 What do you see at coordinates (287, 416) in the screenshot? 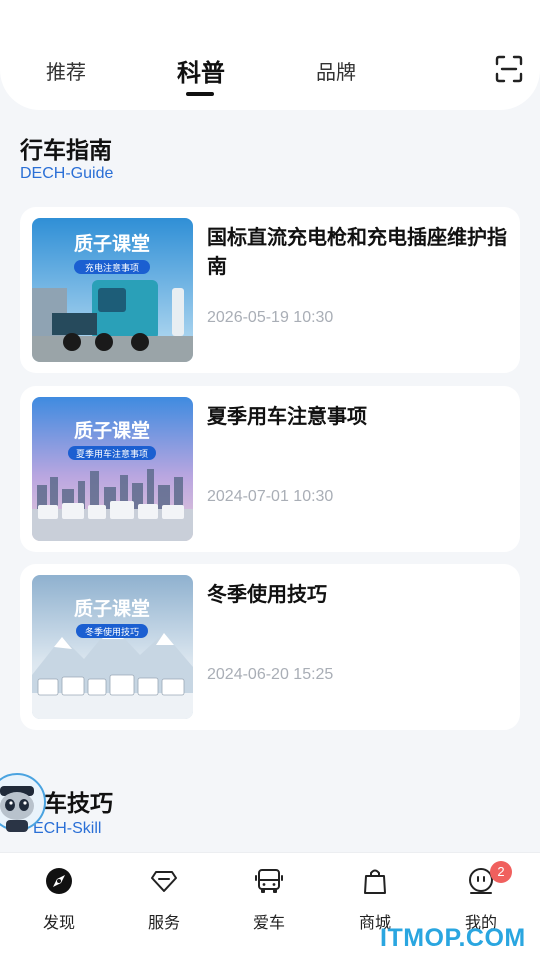
I see `article-title: 夏季用车注意事项` at bounding box center [287, 416].